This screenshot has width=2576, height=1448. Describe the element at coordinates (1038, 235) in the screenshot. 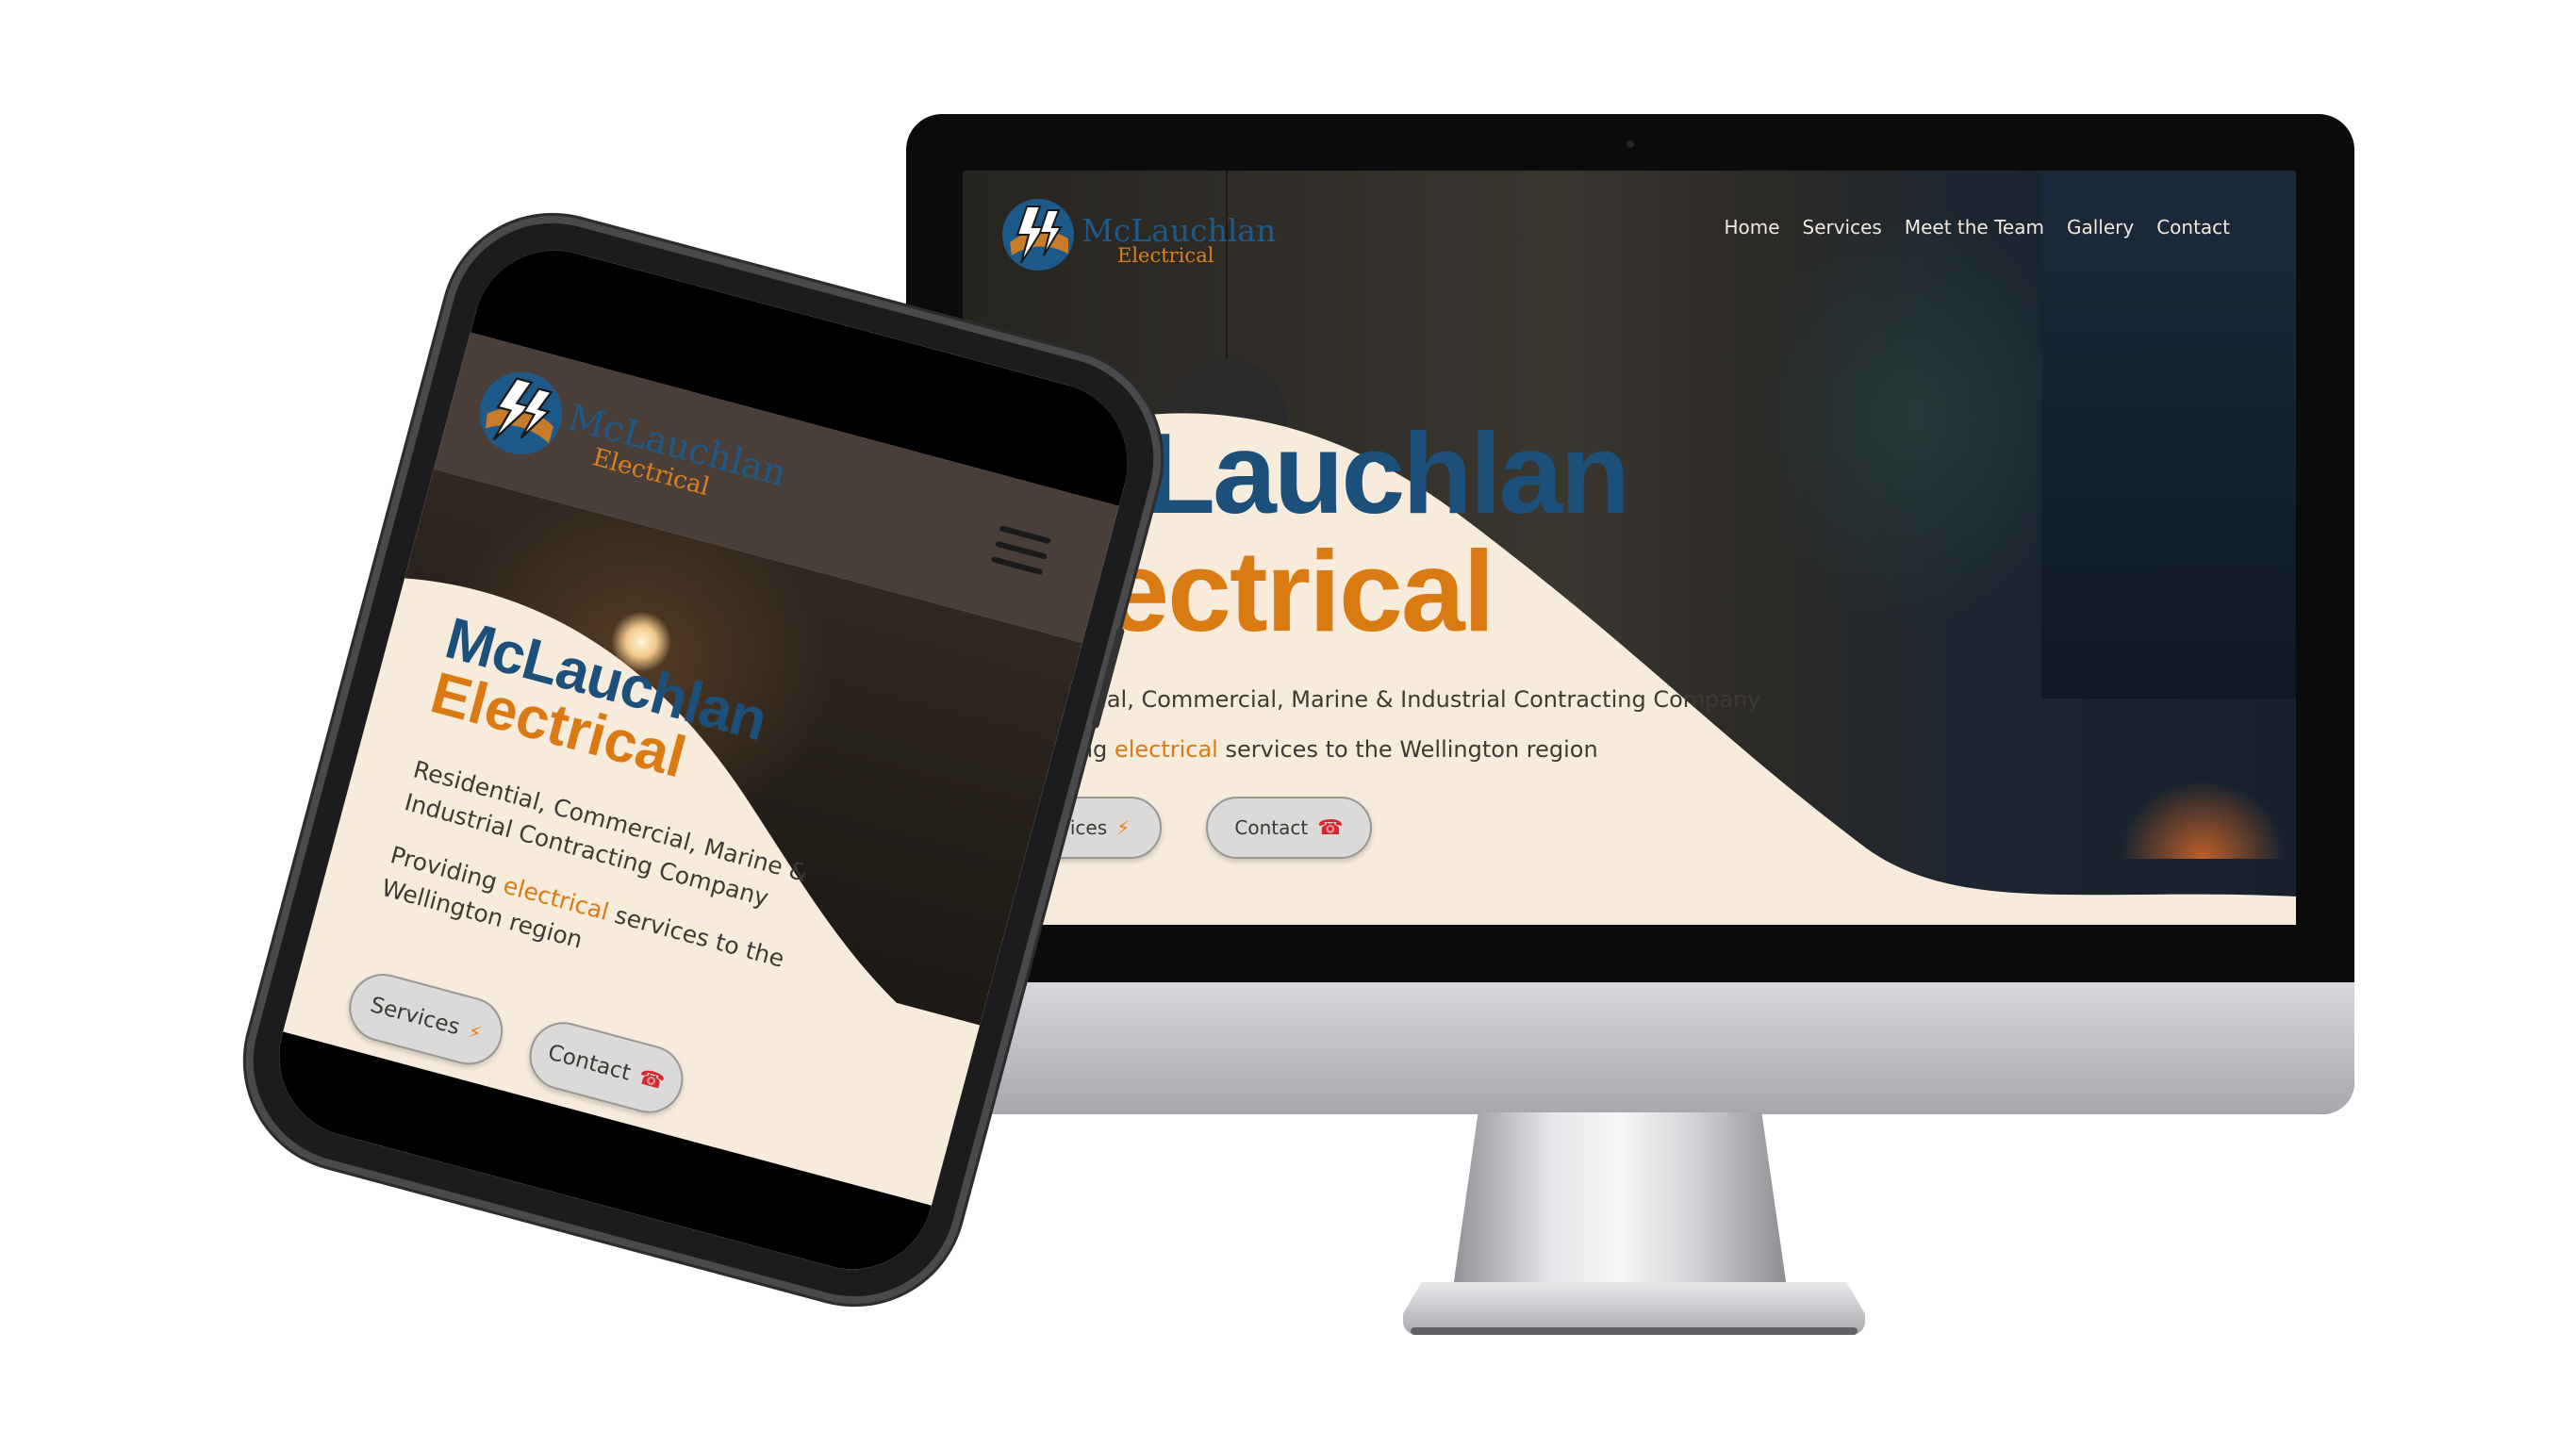

I see `lightning-logo-icon` at that location.